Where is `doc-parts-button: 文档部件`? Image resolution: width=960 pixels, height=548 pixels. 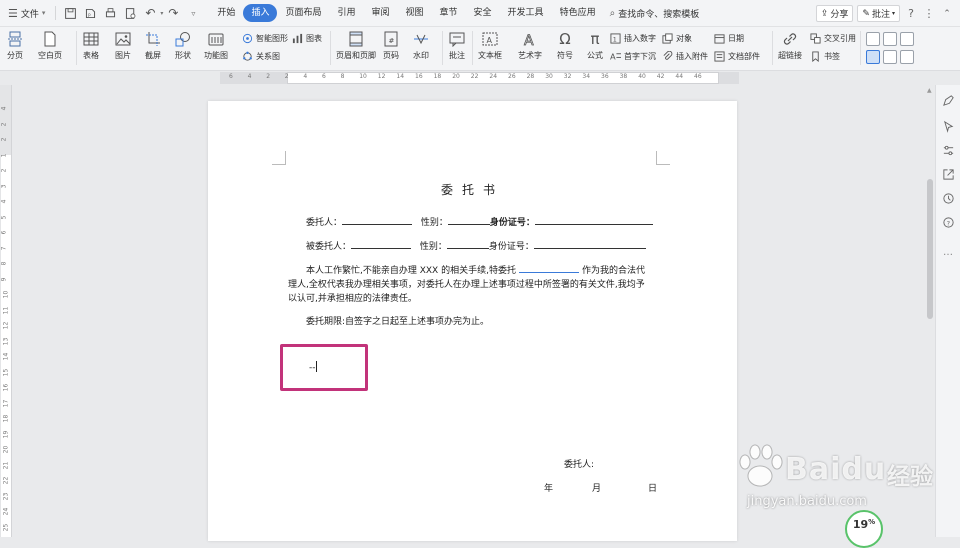 doc-parts-button: 文档部件 is located at coordinates (737, 56).